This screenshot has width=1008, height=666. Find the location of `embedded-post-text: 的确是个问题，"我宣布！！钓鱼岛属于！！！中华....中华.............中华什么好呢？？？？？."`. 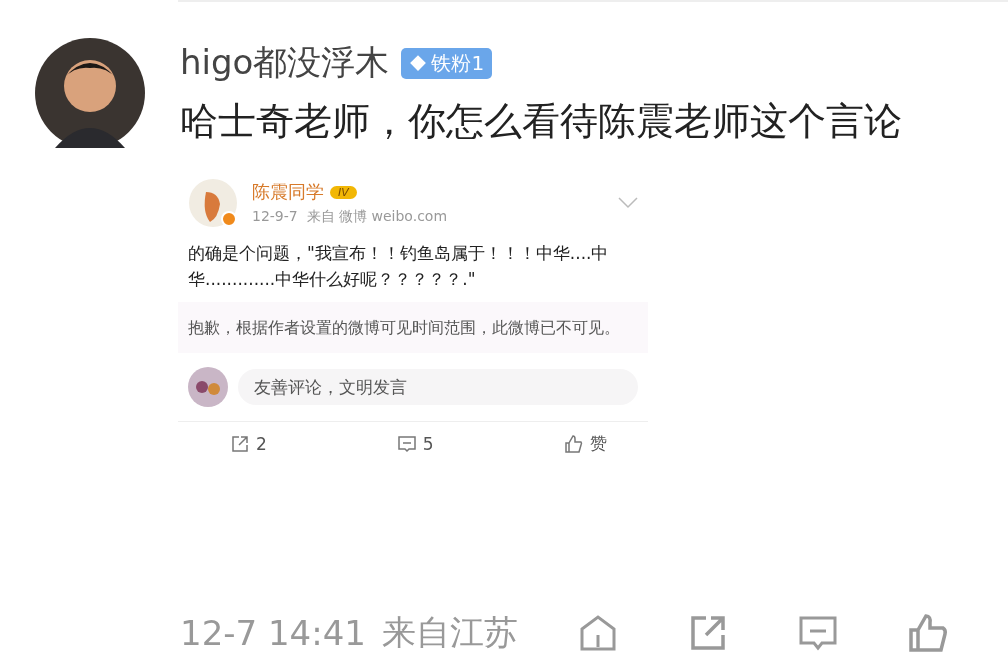

embedded-post-text: 的确是个问题，"我宣布！！钓鱼岛属于！！！中华....中华.............中华什么好呢？？？？？." is located at coordinates (398, 266).